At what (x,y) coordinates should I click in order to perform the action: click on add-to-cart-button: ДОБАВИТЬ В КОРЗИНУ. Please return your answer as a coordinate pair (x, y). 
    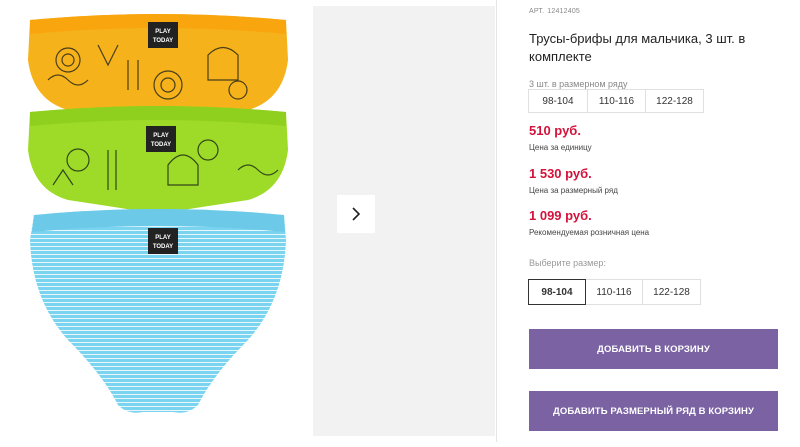
    Looking at the image, I should click on (653, 349).